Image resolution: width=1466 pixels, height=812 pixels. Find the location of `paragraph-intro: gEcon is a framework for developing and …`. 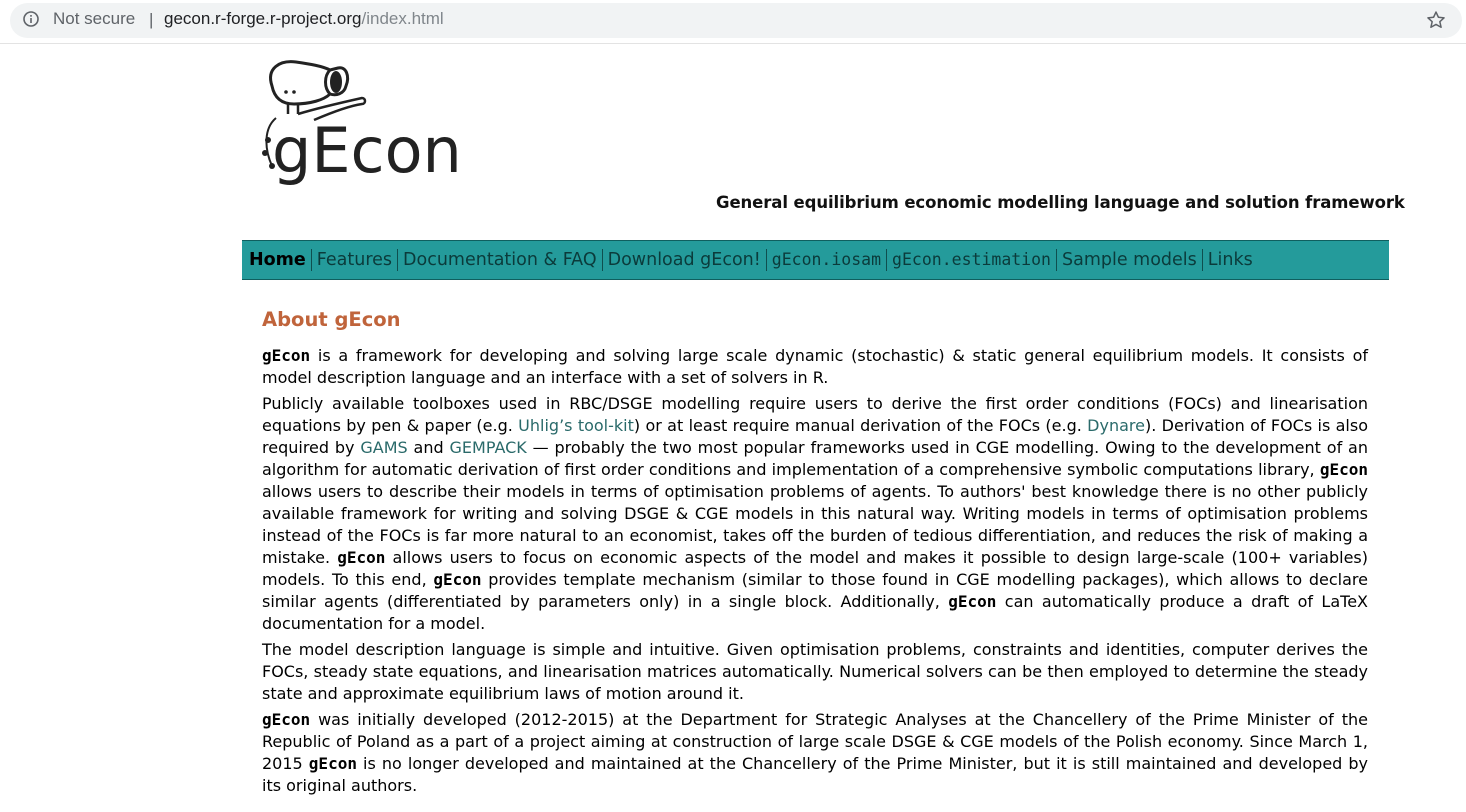

paragraph-intro: gEcon is a framework for developing and … is located at coordinates (815, 367).